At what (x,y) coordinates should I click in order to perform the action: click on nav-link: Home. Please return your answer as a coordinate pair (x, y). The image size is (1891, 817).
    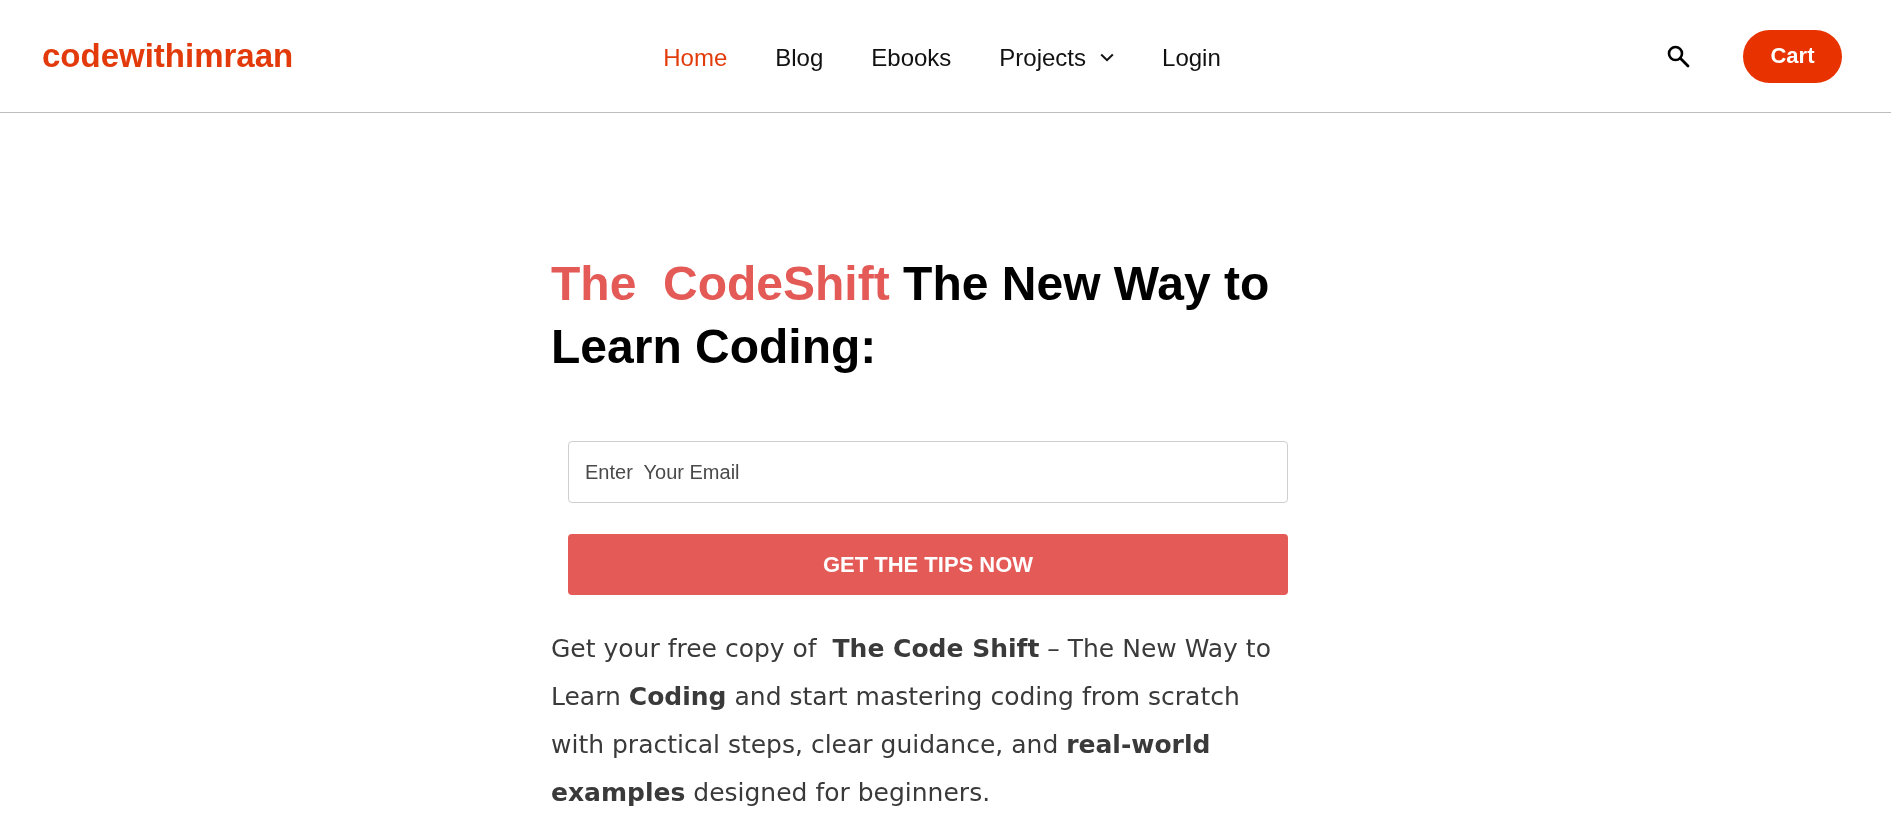
    Looking at the image, I should click on (695, 58).